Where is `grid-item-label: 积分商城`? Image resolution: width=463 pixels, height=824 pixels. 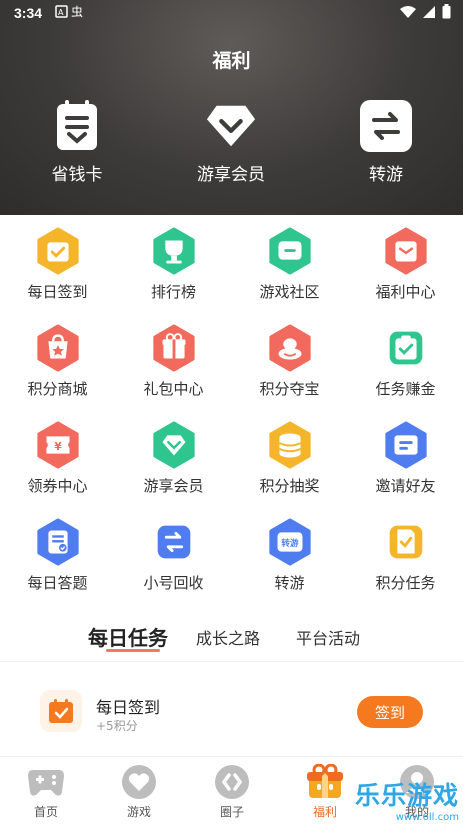 grid-item-label: 积分商城 is located at coordinates (57, 389).